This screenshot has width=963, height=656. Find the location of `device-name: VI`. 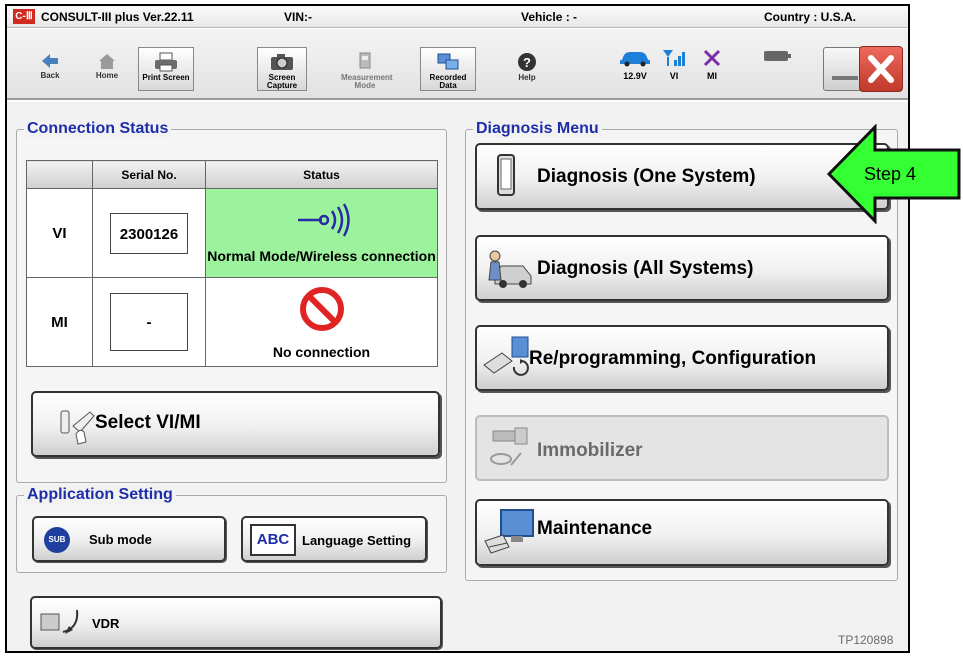

device-name: VI is located at coordinates (59, 233).